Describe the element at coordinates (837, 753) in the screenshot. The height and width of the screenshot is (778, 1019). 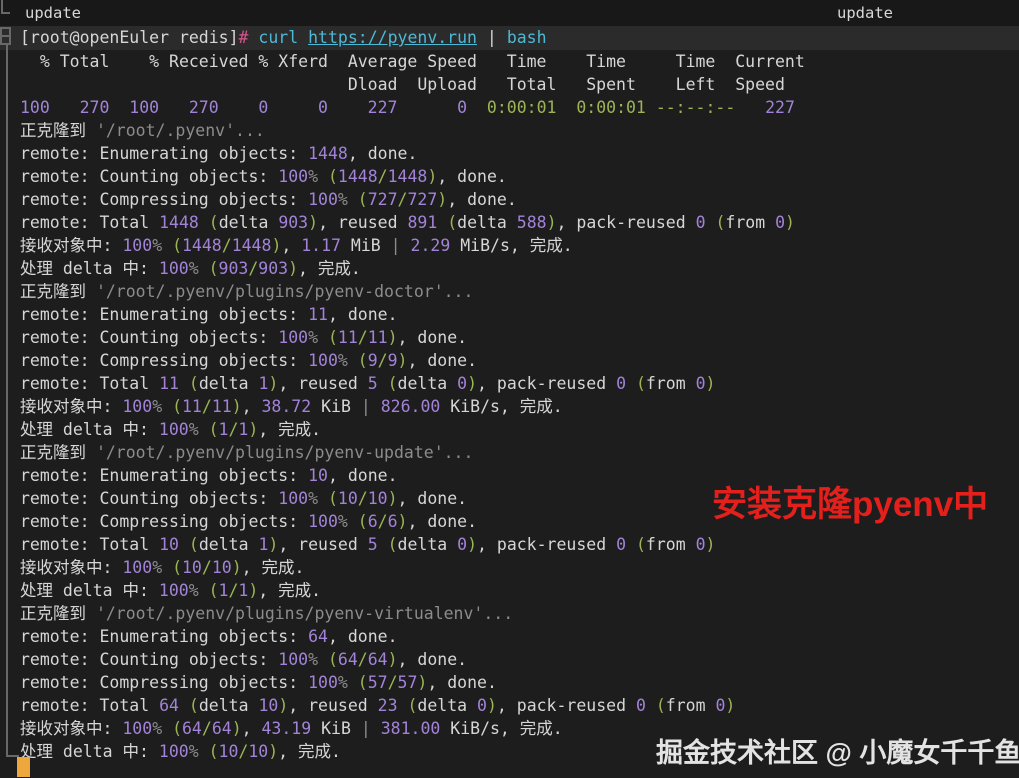
I see `community-watermark: 掘金技术社区 @ 小魔女千千鱼` at that location.